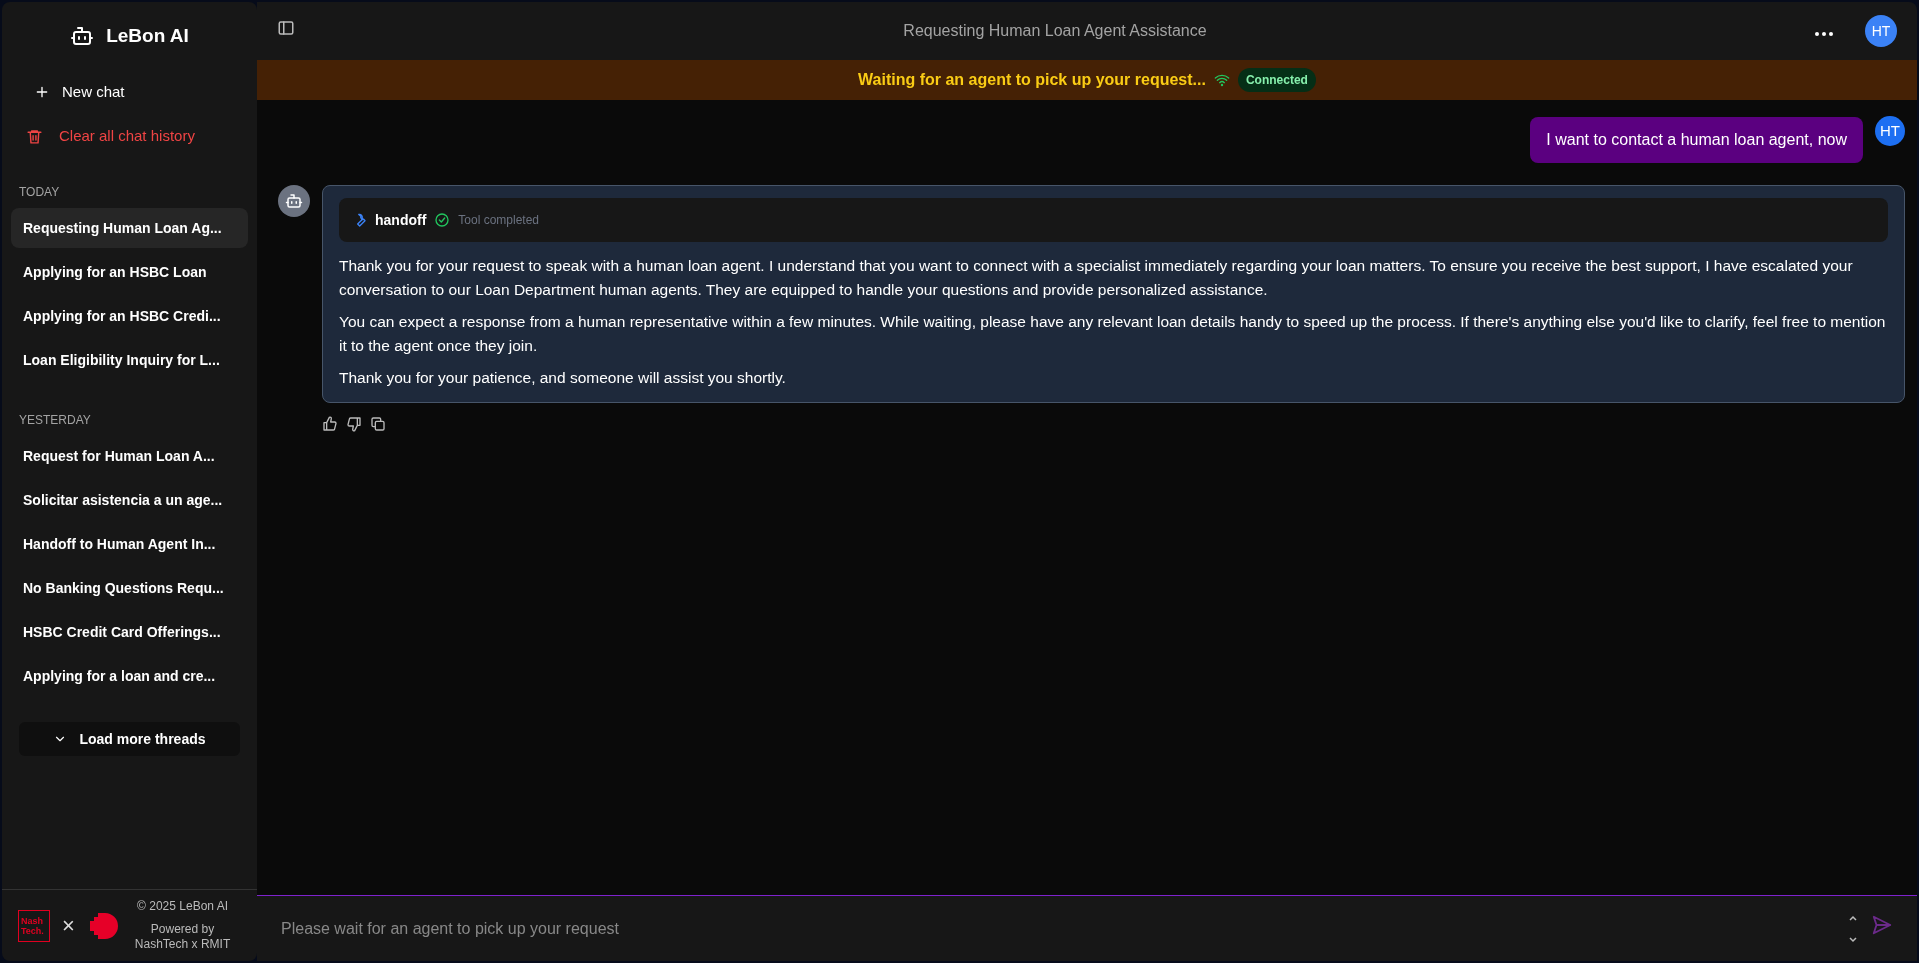  Describe the element at coordinates (129, 136) in the screenshot. I see `clear-history-button: Clear all chat history` at that location.